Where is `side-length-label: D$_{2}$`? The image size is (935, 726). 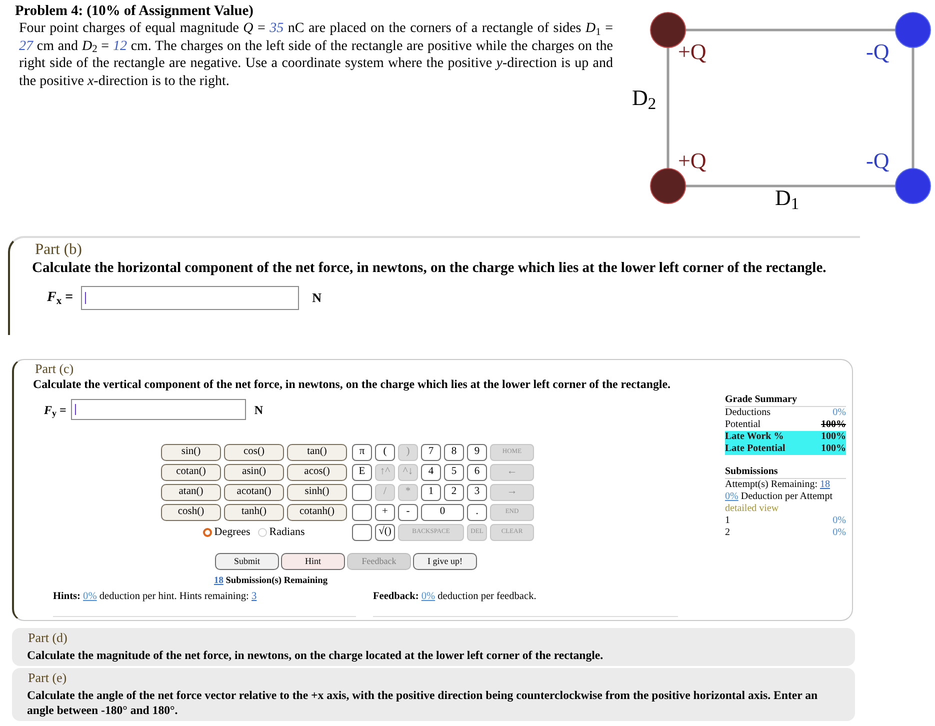 side-length-label: D$_{2}$ is located at coordinates (644, 98).